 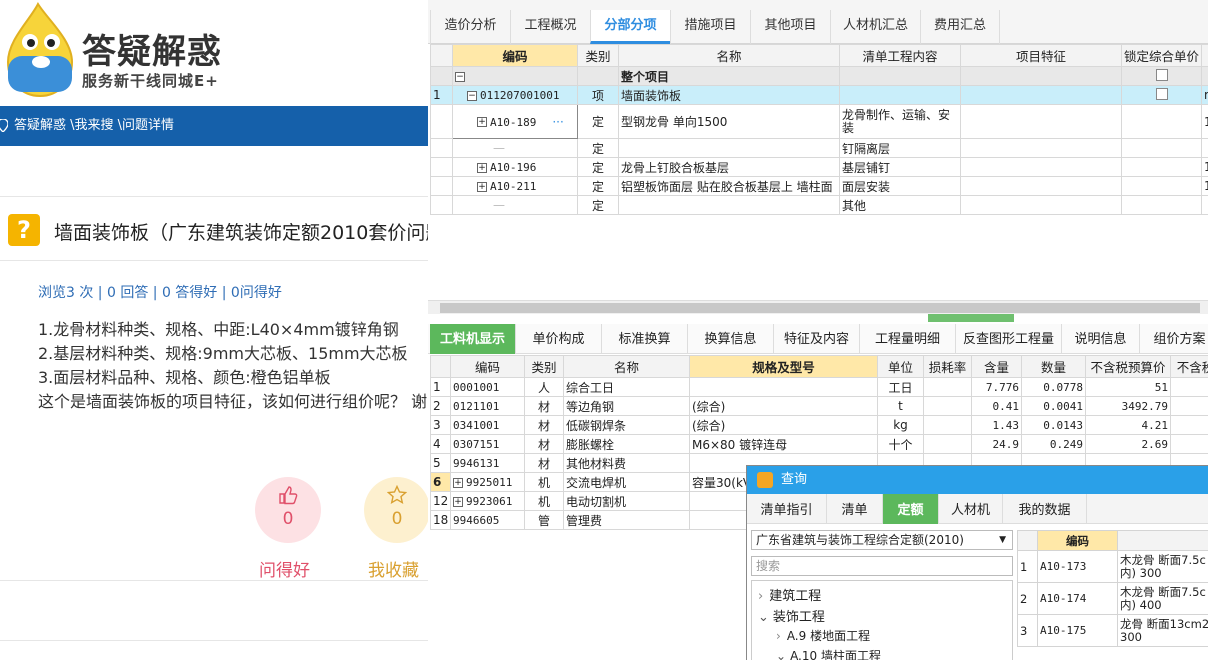 What do you see at coordinates (819, 76) in the screenshot?
I see `table-row: − 整个项目` at bounding box center [819, 76].